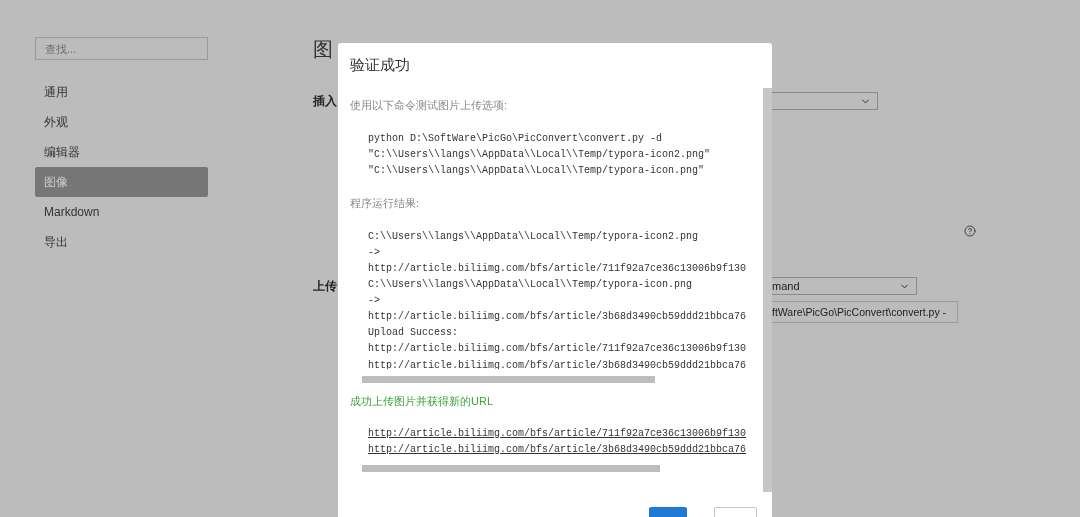 This screenshot has width=1080, height=517. I want to click on command-field: ftWare\PicGo\PicConvert\convert.py -, so click(865, 312).